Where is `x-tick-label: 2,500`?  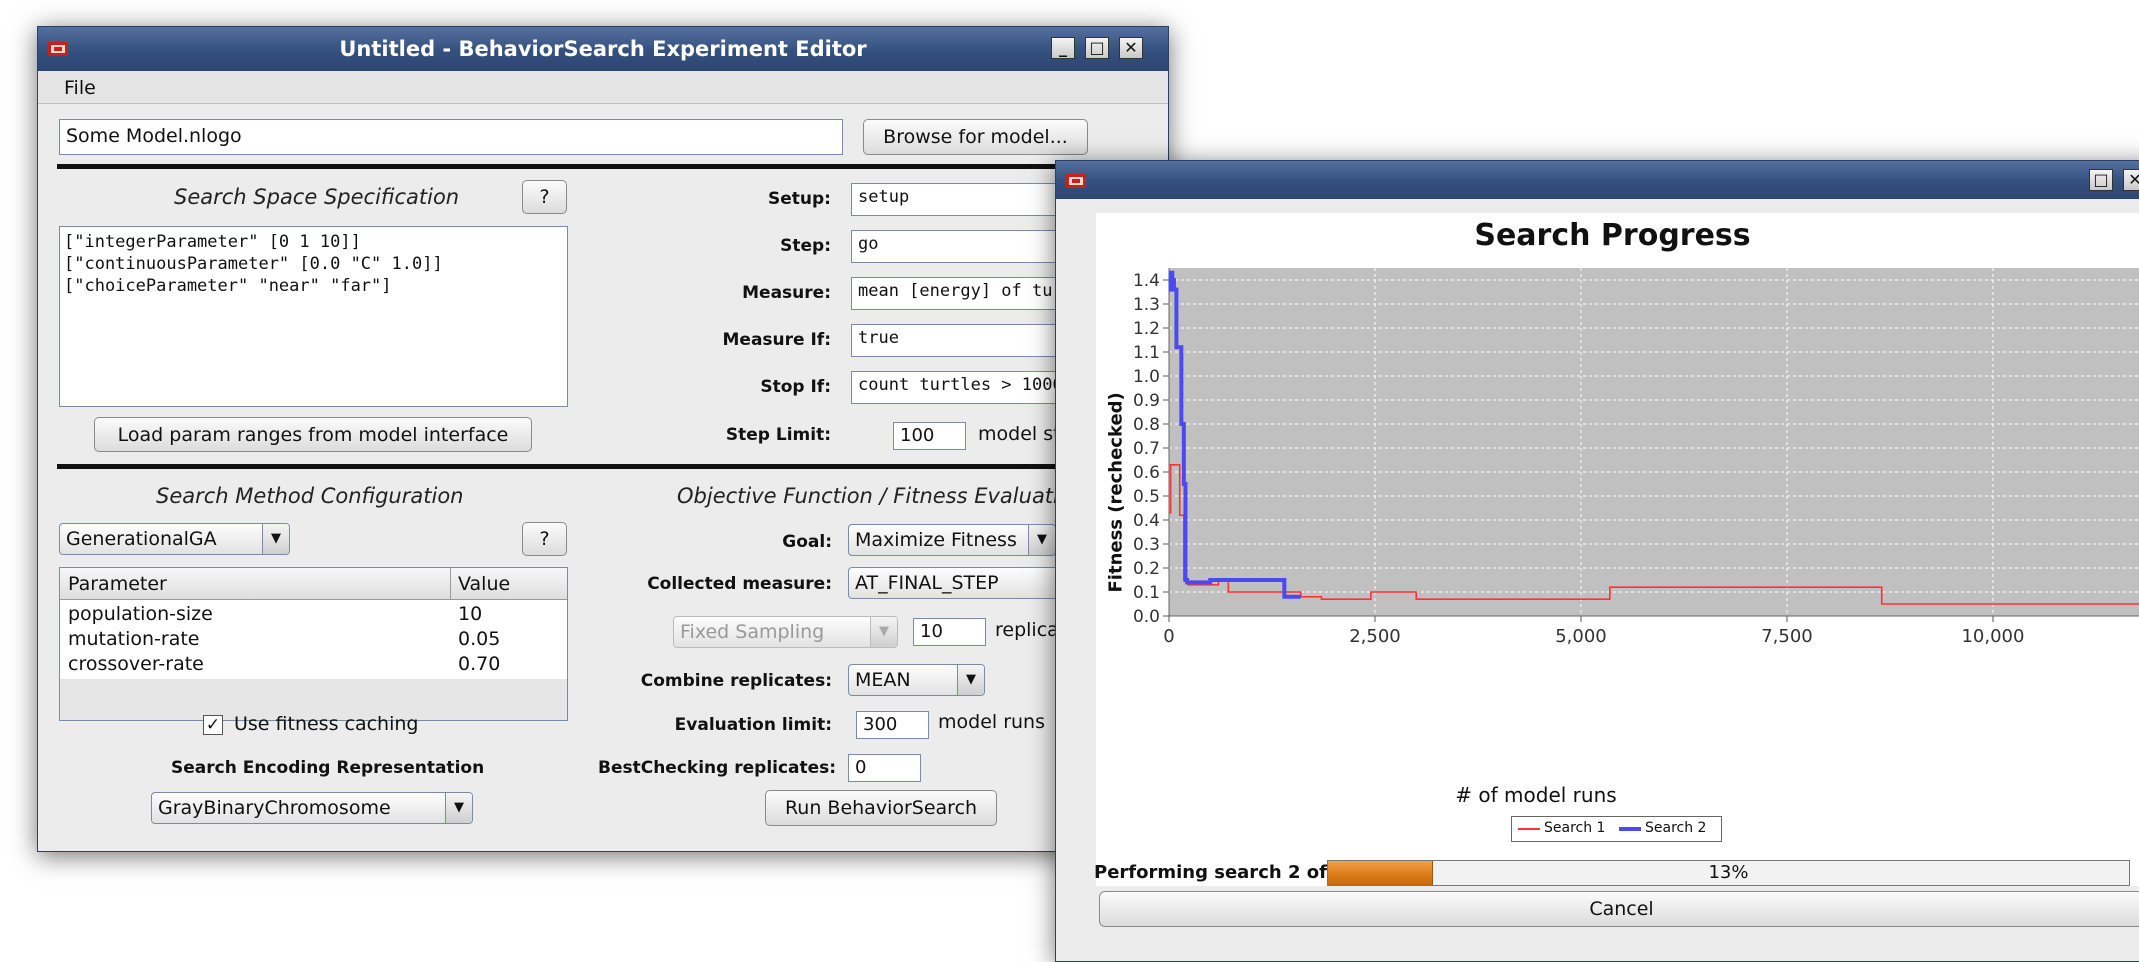 x-tick-label: 2,500 is located at coordinates (1375, 636).